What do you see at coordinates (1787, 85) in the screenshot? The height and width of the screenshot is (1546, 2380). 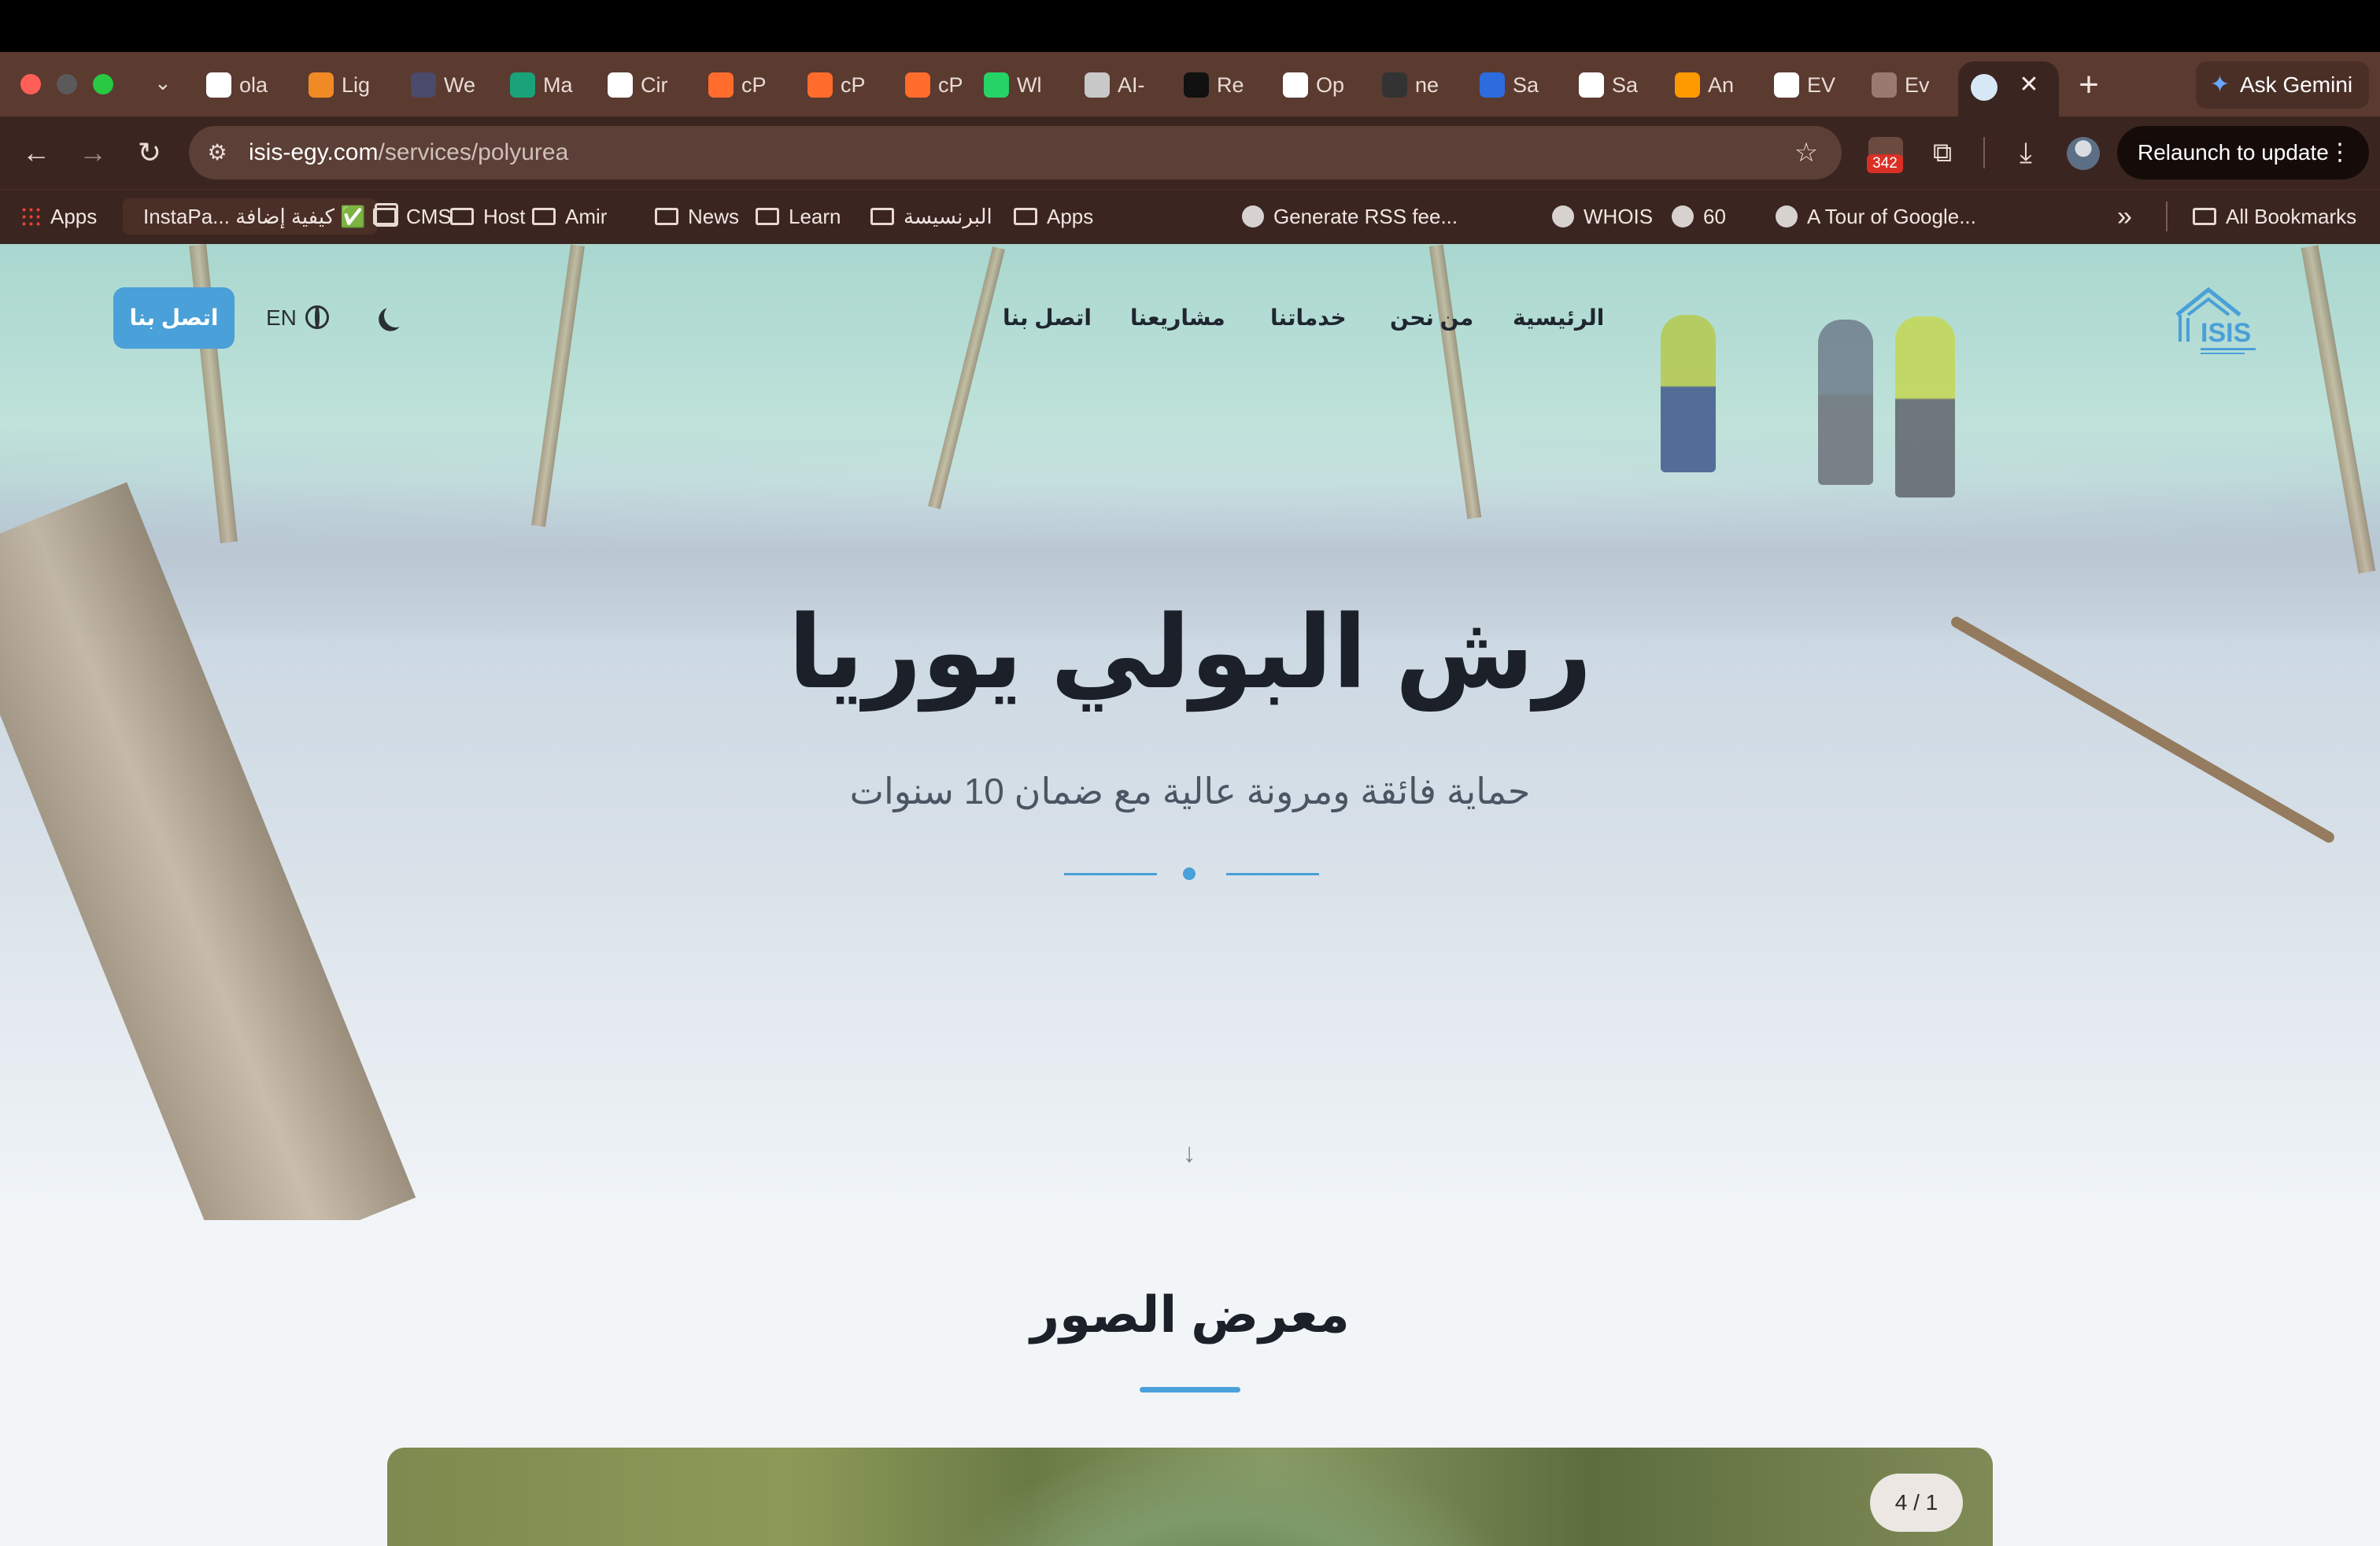 I see `circle-check-icon` at bounding box center [1787, 85].